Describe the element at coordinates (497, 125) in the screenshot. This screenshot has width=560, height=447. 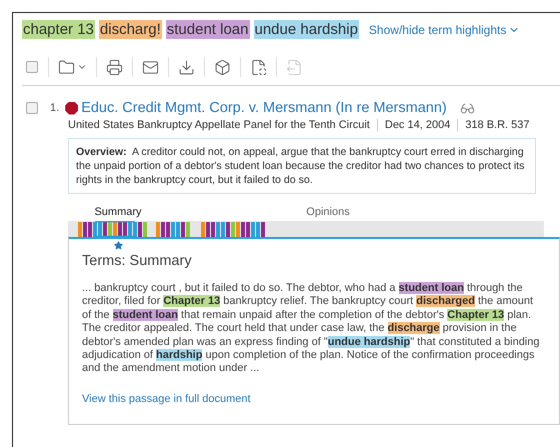
I see `citation: 318 B.R. 537` at that location.